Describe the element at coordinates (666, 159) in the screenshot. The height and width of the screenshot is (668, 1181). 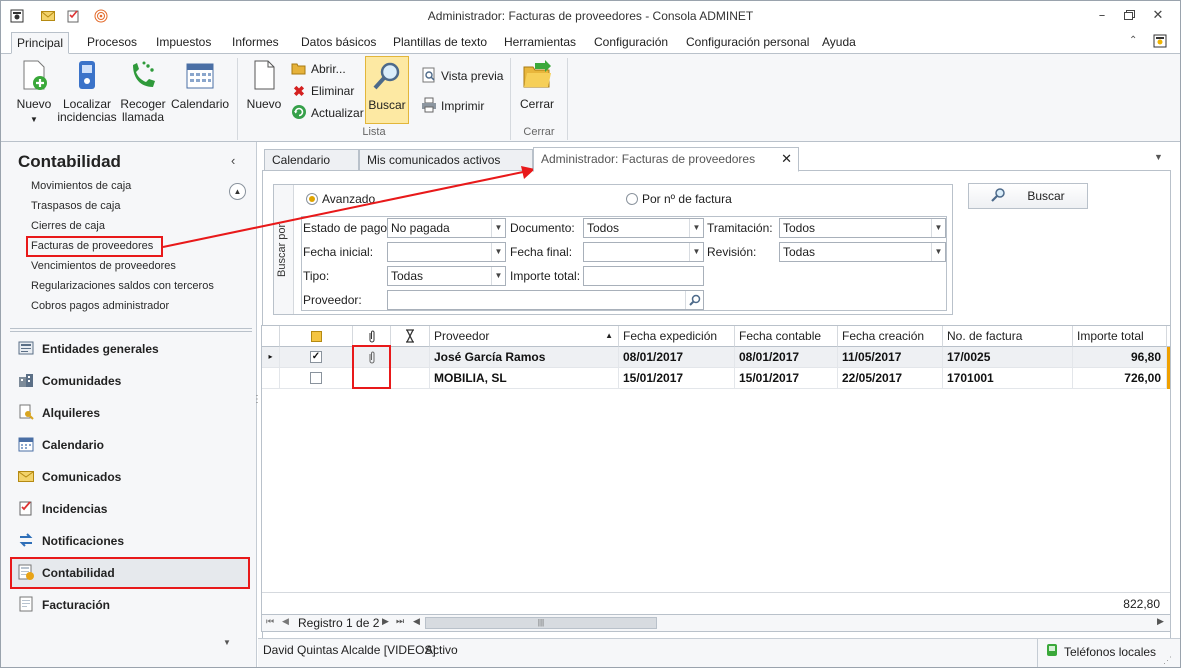
I see `doc-tab-facturas: Administrador: Facturas de proveedores ✕` at that location.